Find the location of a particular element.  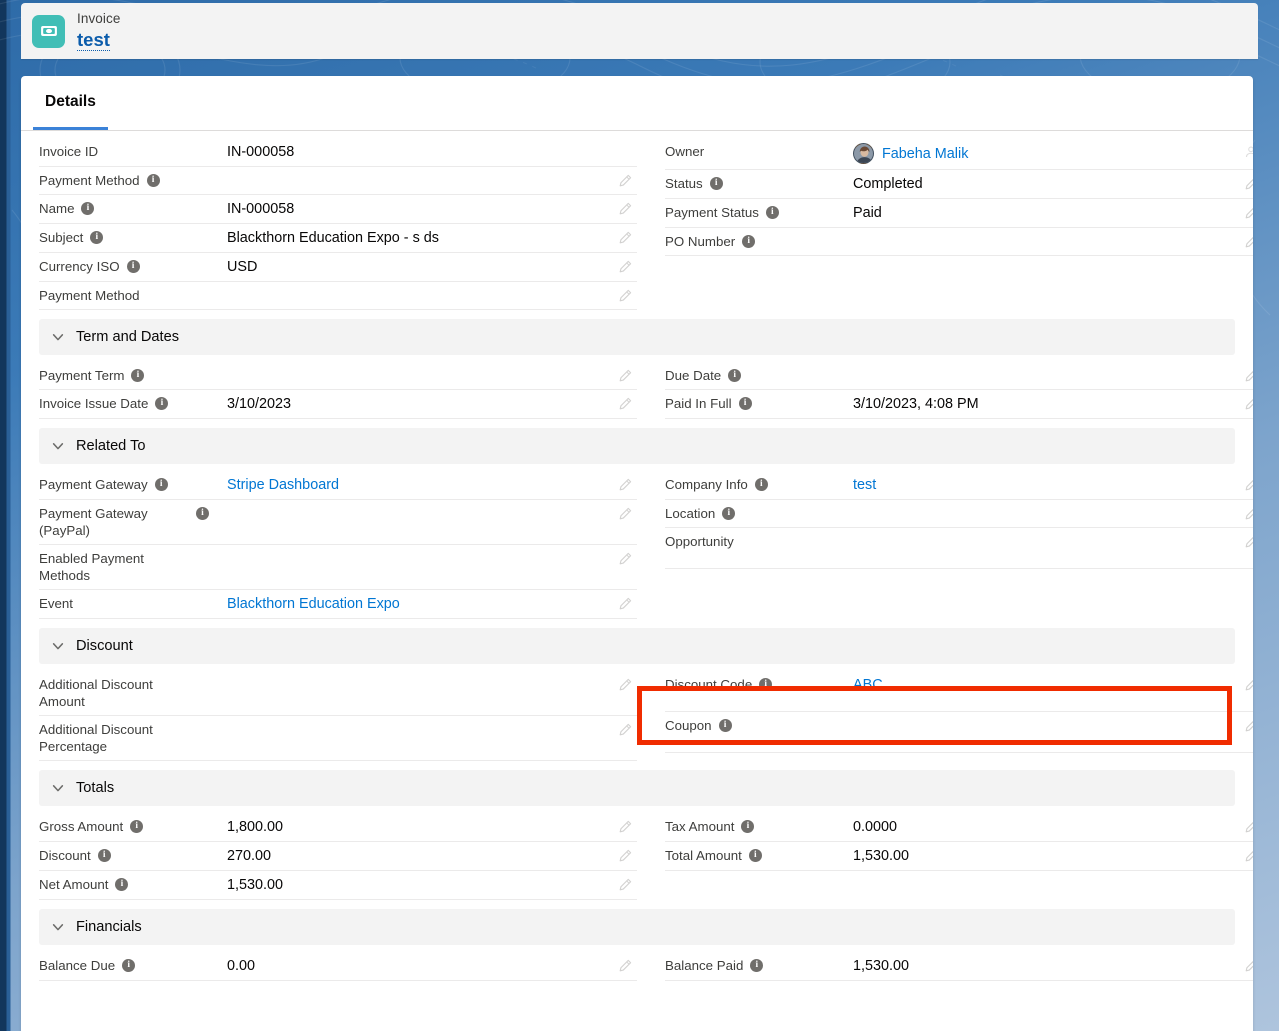

field-row: Payment Method i is located at coordinates (338, 181).